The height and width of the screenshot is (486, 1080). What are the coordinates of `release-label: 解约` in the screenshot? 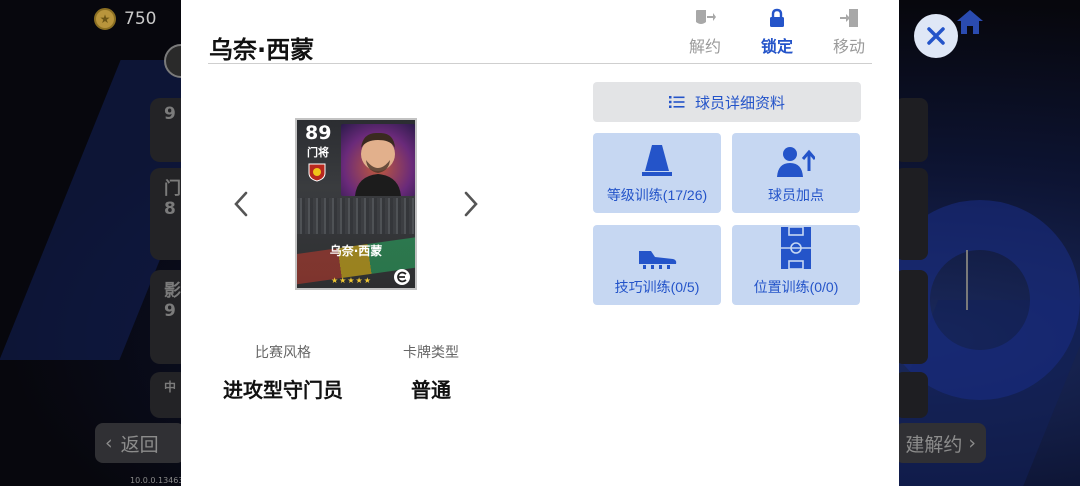 It's located at (704, 46).